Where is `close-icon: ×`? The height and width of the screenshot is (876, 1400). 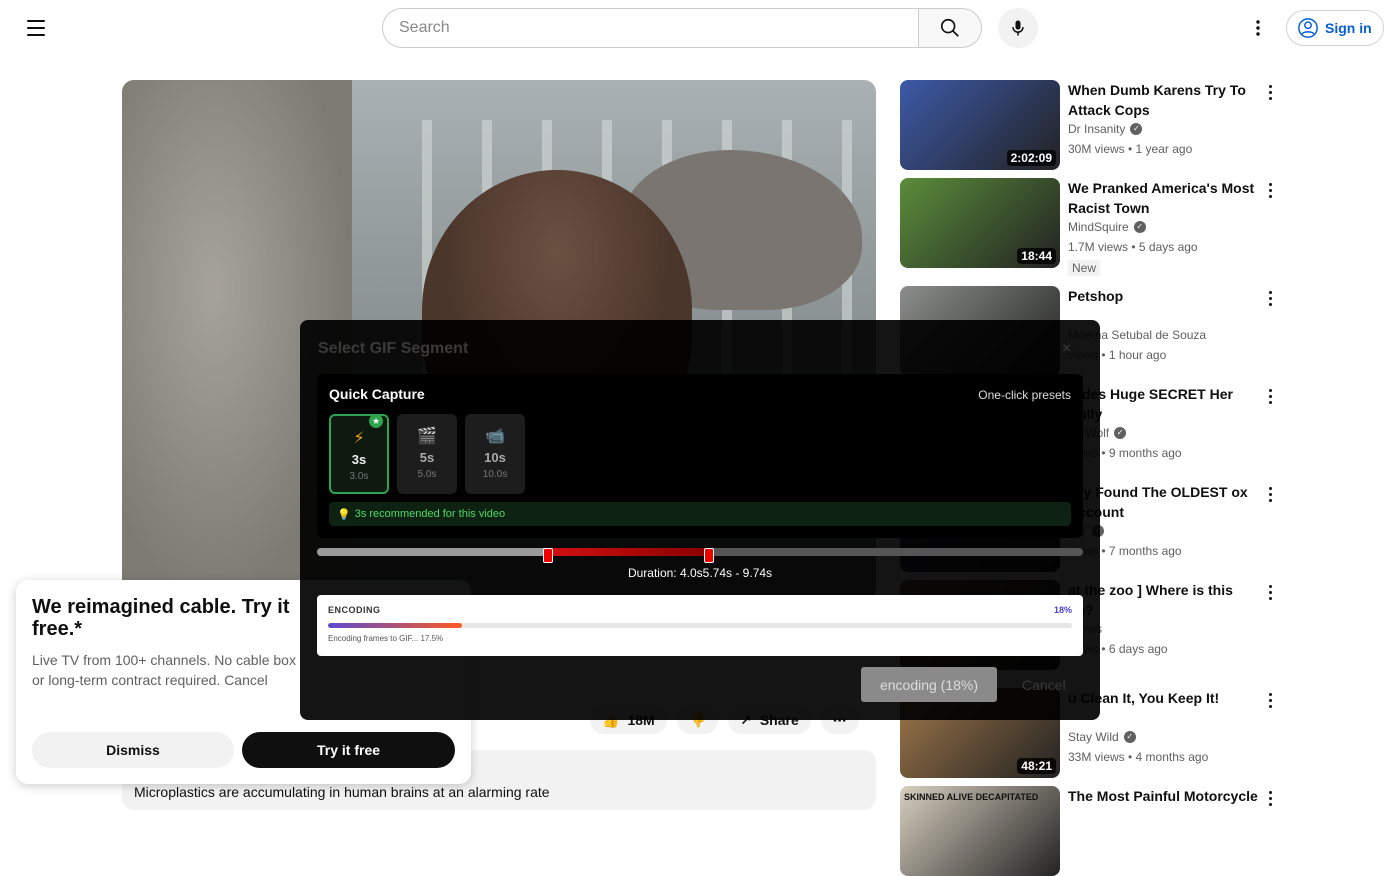 close-icon: × is located at coordinates (1066, 349).